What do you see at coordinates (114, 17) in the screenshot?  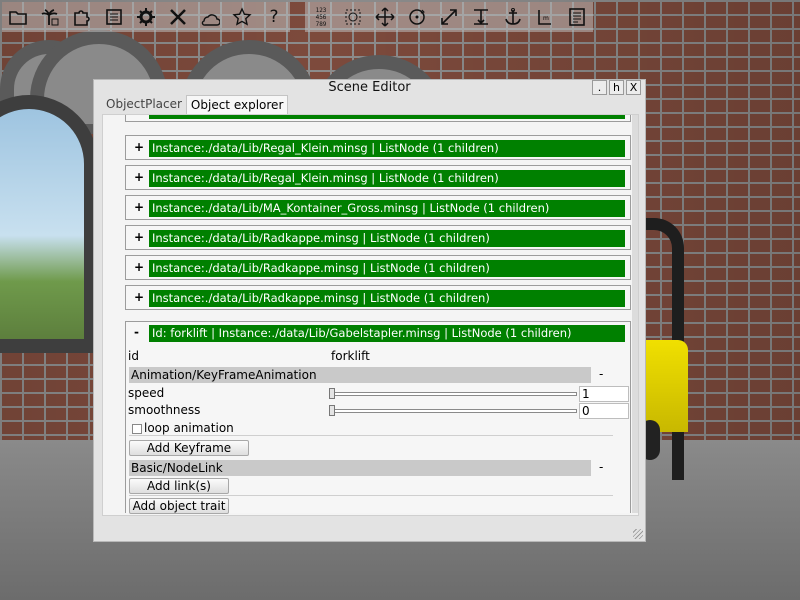 I see `list-icon` at bounding box center [114, 17].